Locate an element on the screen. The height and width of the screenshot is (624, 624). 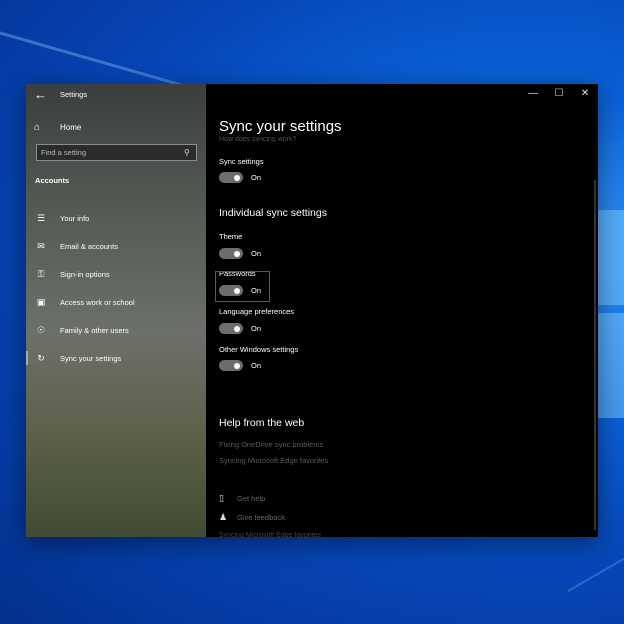
title-bar: ← Settings is located at coordinates (116, 95).